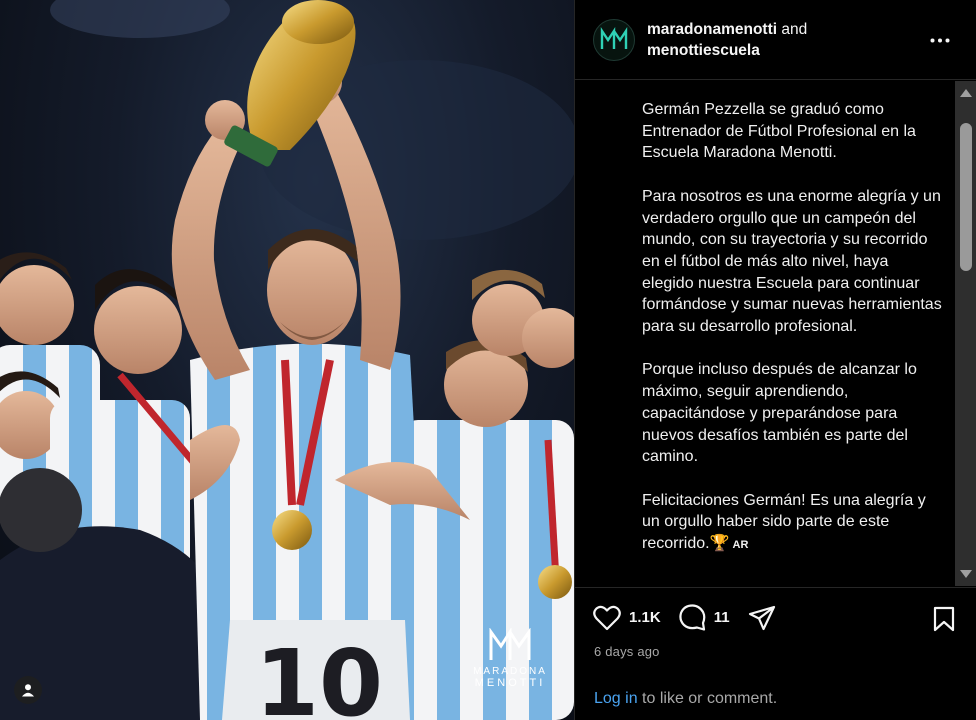 The image size is (976, 720). I want to click on paper-plane-icon, so click(761, 617).